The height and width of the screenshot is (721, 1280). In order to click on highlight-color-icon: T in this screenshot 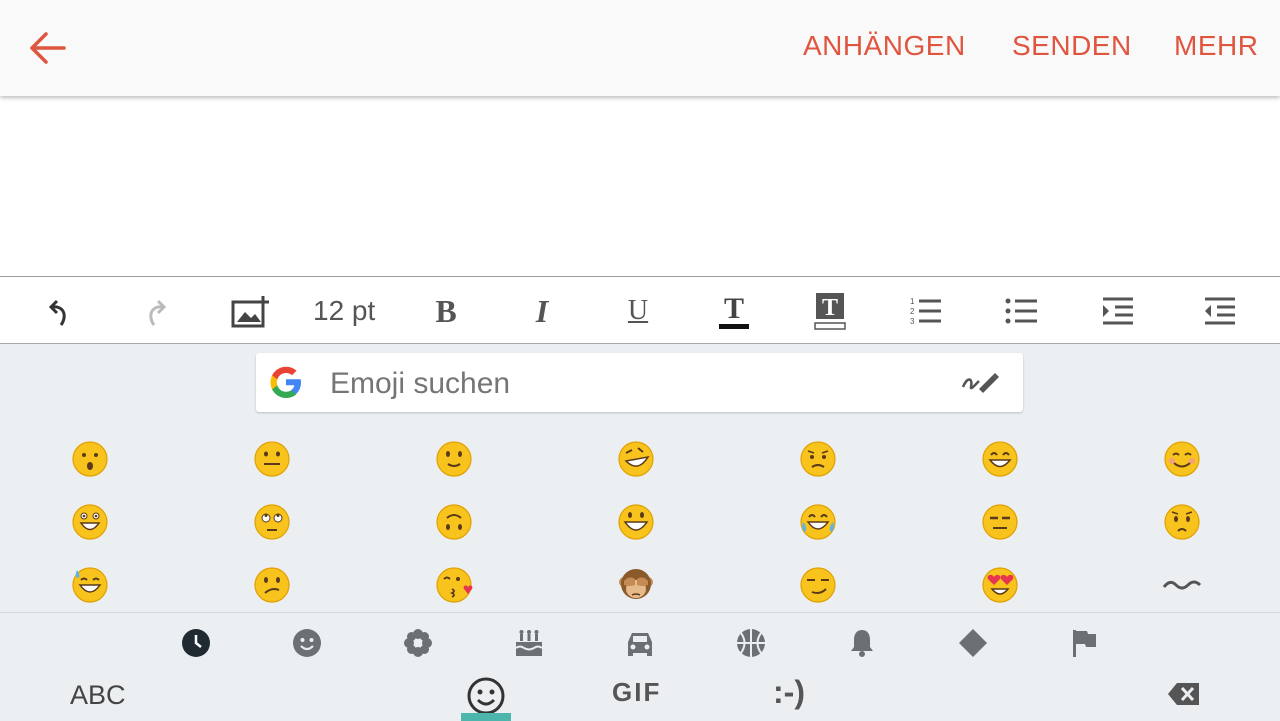, I will do `click(830, 311)`.